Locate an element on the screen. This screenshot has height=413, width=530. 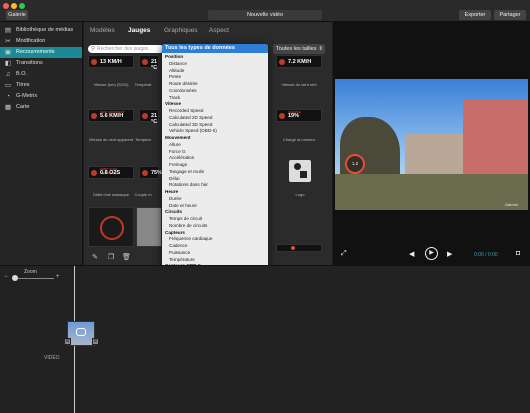
gauge-value: 21 °C is located at coordinates (154, 65).